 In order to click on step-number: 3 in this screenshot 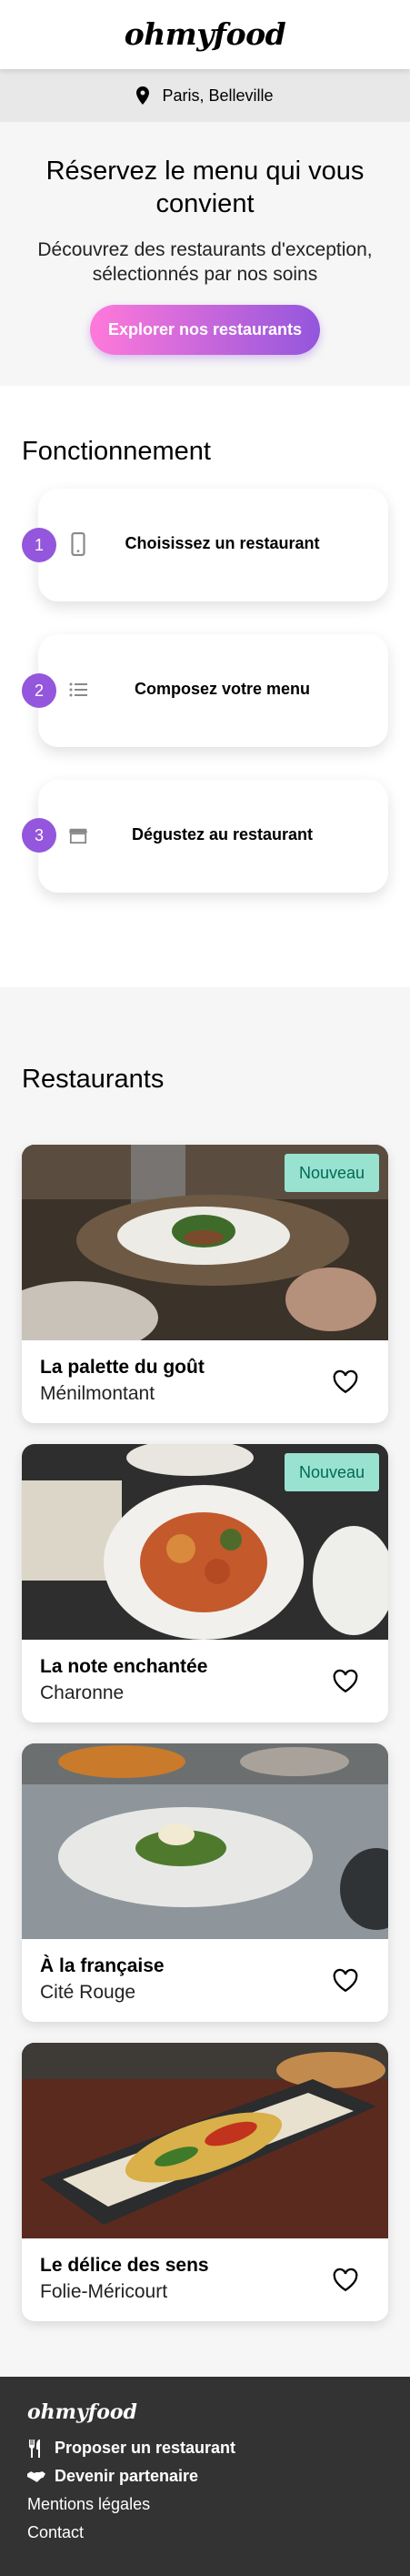, I will do `click(39, 835)`.